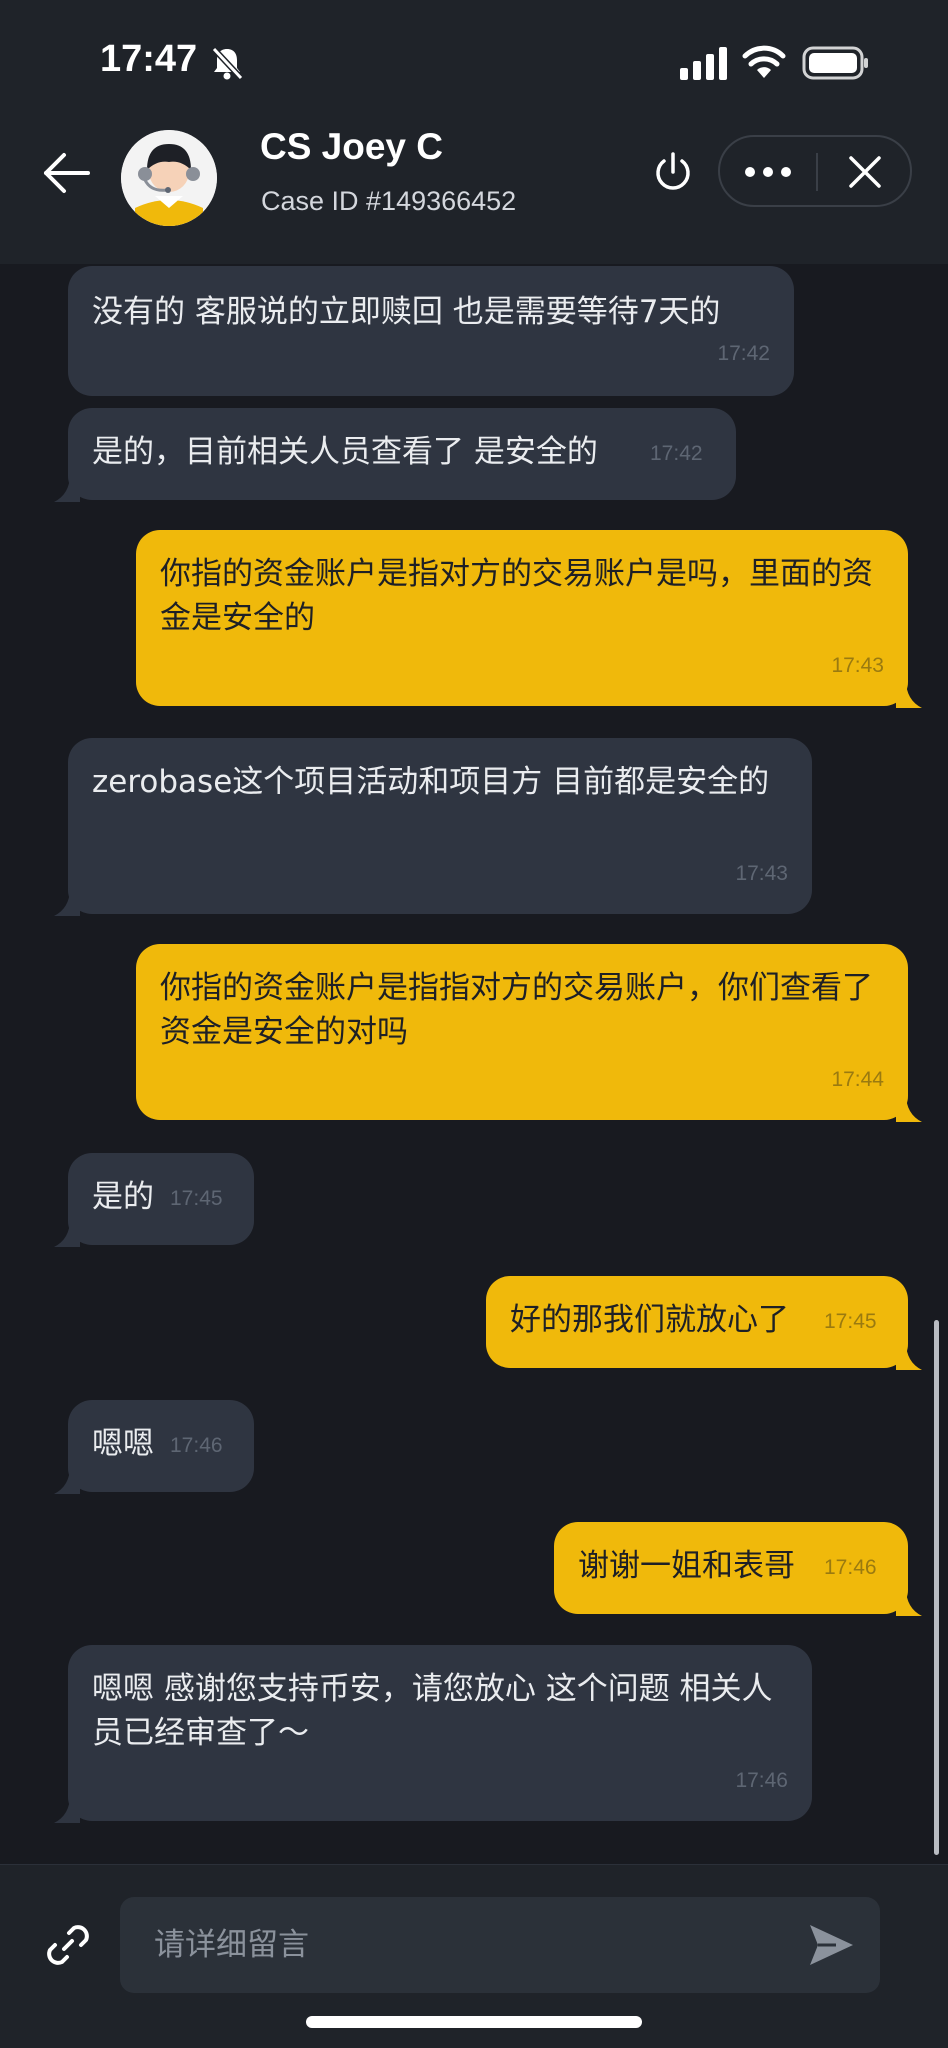 This screenshot has width=948, height=2048. I want to click on close-icon, so click(865, 172).